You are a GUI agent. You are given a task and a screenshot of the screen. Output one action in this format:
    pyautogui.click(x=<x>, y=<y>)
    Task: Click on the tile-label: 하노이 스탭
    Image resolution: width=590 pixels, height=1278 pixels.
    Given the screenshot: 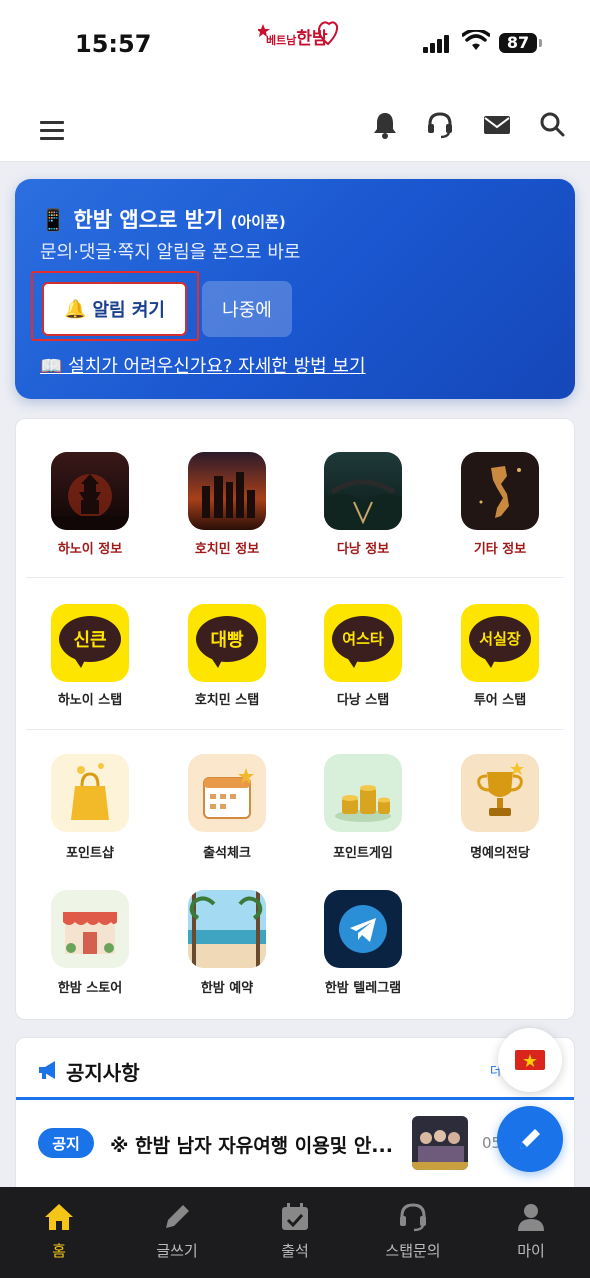 What is the action you would take?
    pyautogui.click(x=90, y=700)
    